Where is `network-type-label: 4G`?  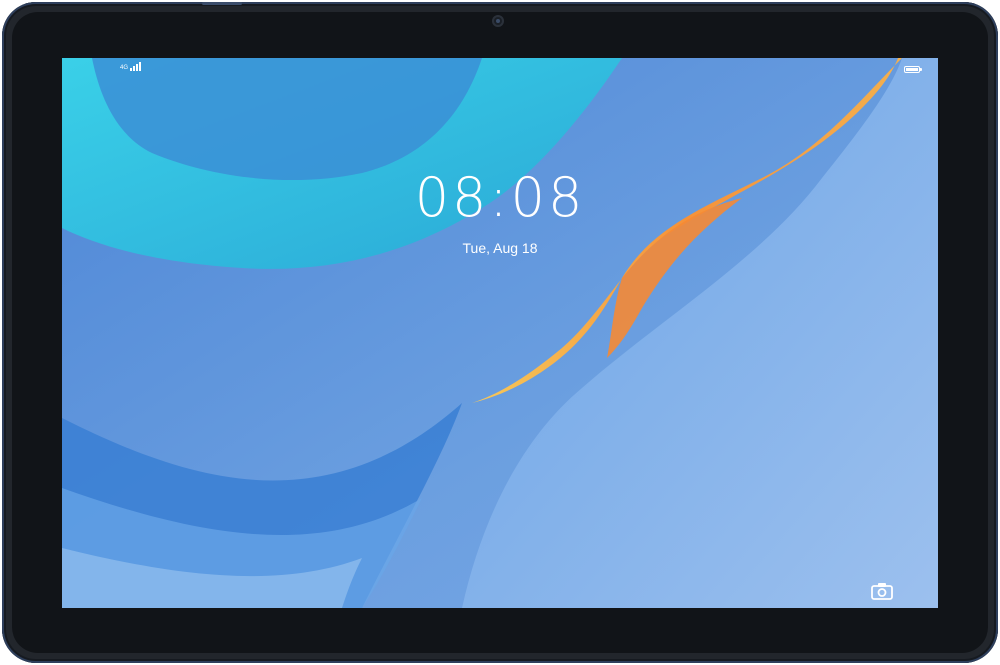 network-type-label: 4G is located at coordinates (124, 68).